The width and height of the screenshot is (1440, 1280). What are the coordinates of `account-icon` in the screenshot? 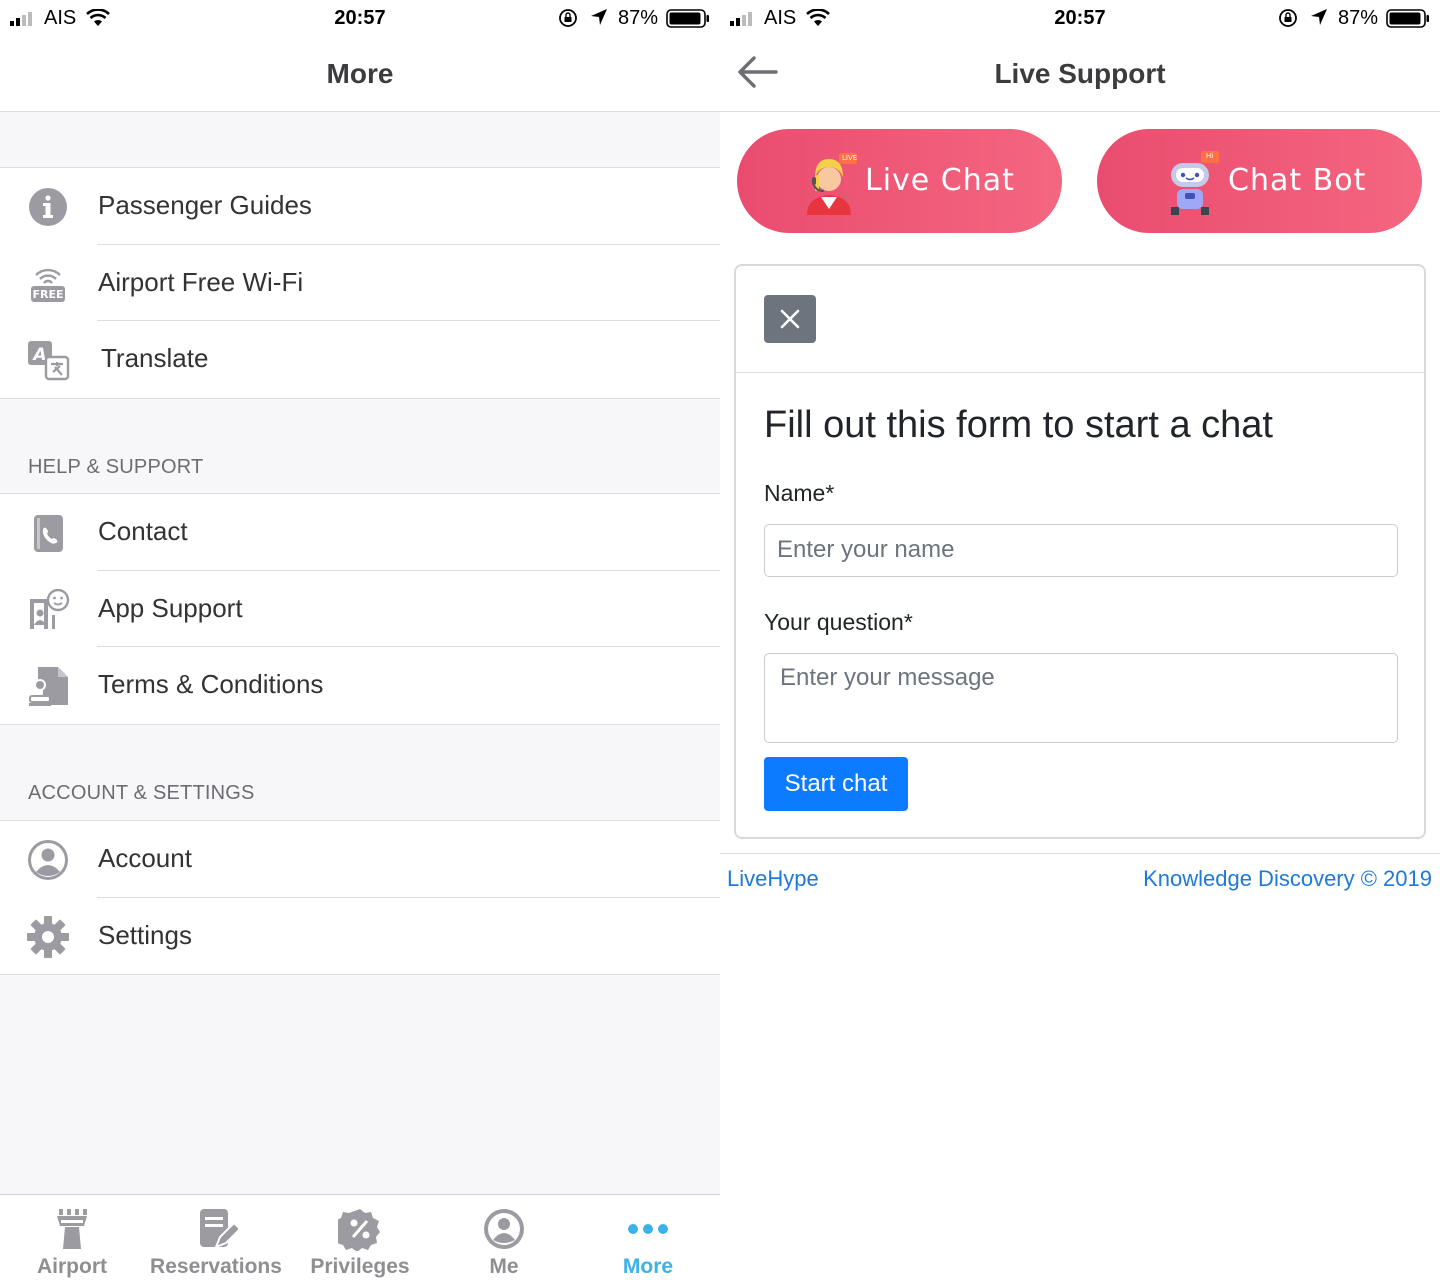 It's located at (48, 860).